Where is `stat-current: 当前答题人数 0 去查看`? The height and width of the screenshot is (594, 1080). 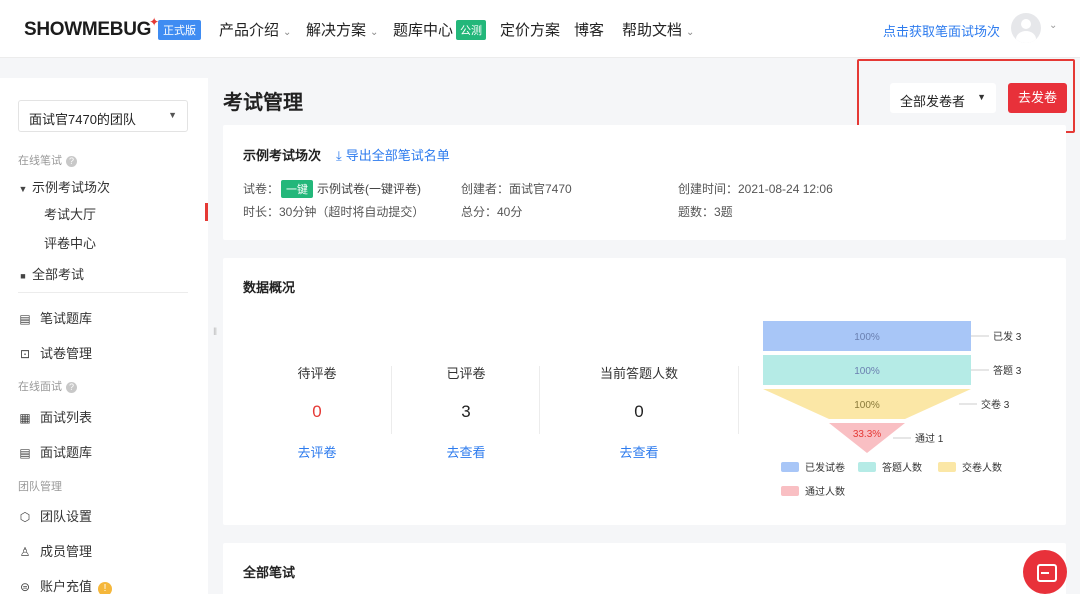
stat-current: 当前答题人数 0 去查看 is located at coordinates (639, 412).